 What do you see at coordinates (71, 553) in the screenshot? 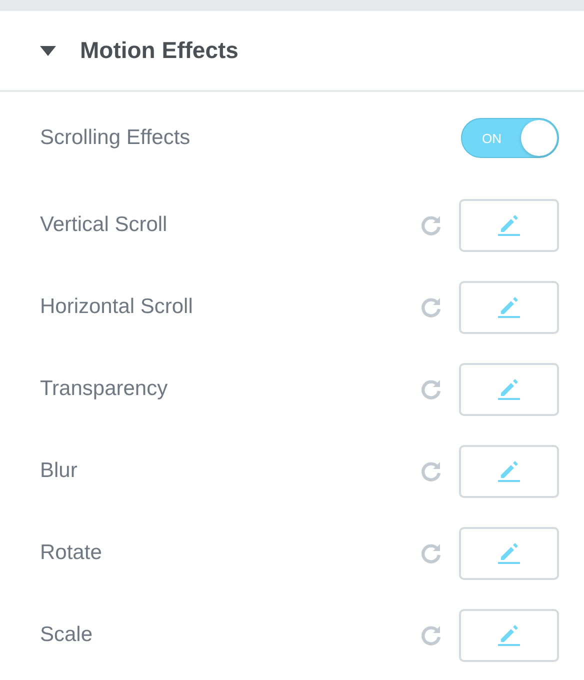
I see `effect-label: Rotate` at bounding box center [71, 553].